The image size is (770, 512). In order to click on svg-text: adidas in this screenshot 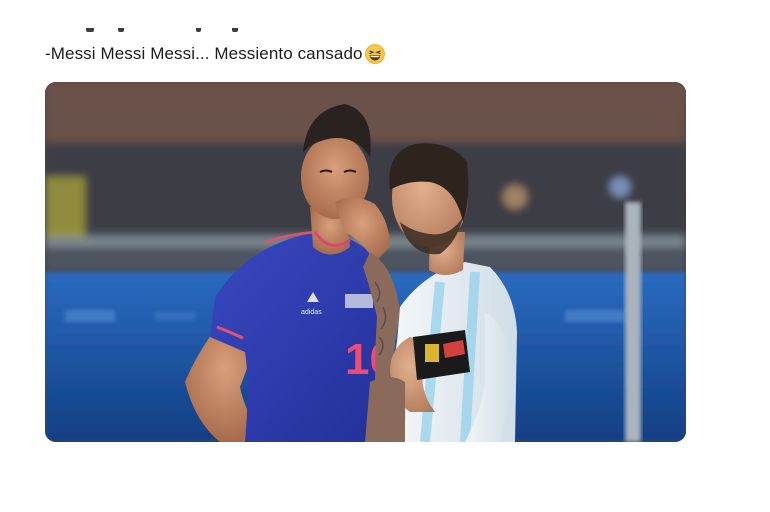, I will do `click(311, 312)`.